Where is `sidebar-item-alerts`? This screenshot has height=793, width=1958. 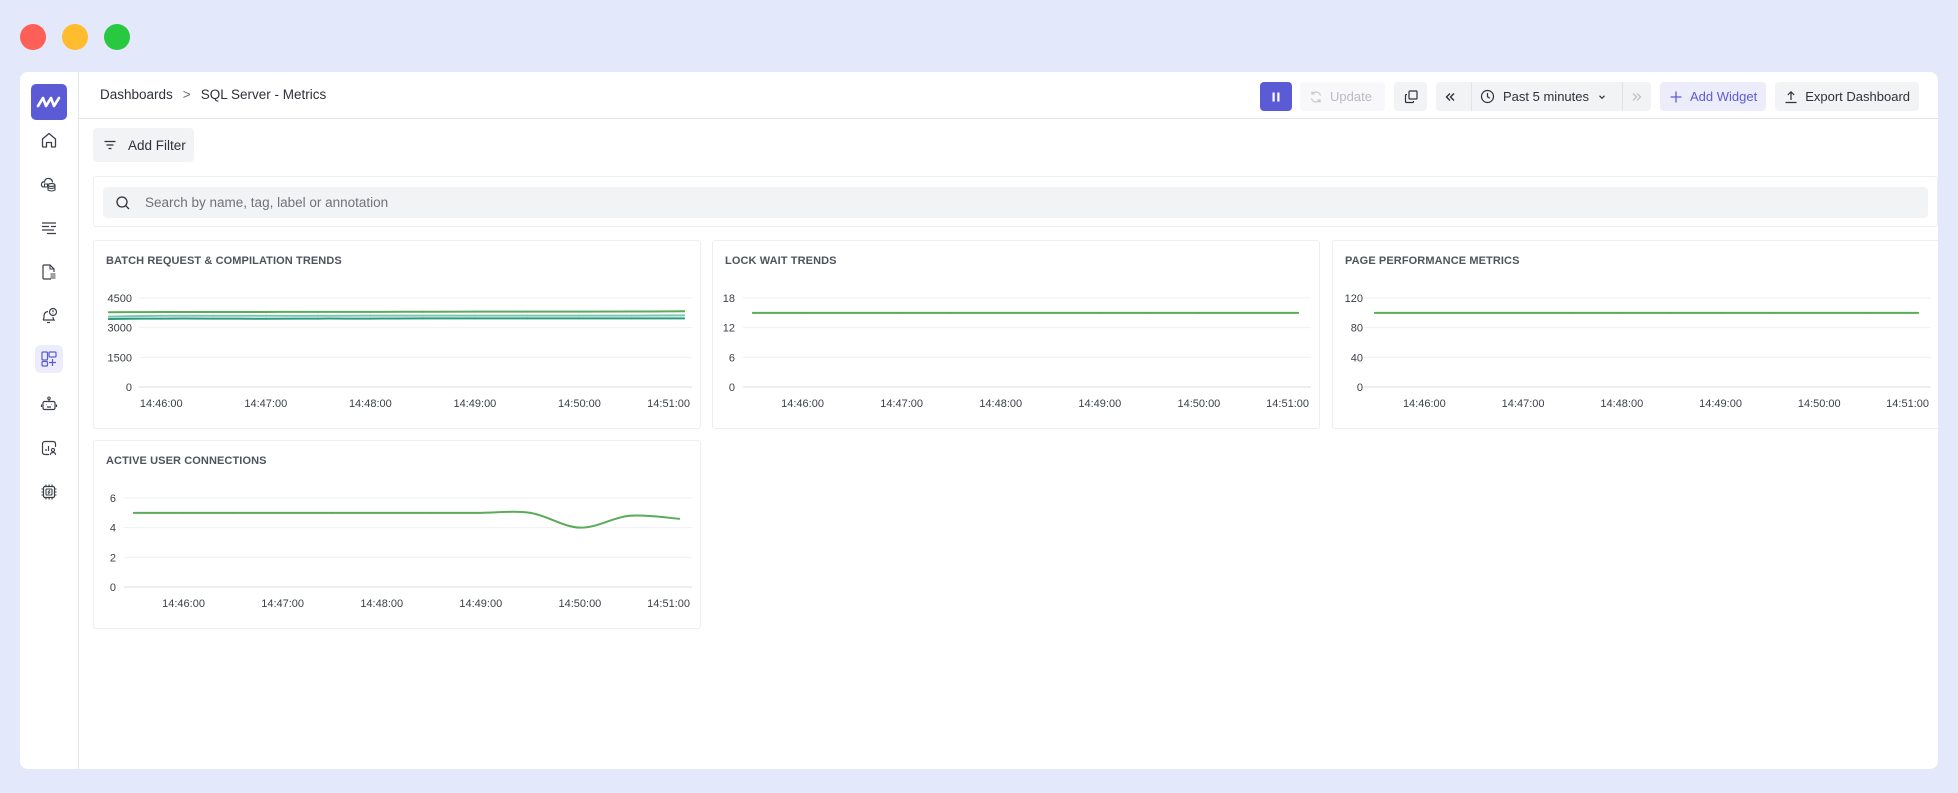
sidebar-item-alerts is located at coordinates (49, 316).